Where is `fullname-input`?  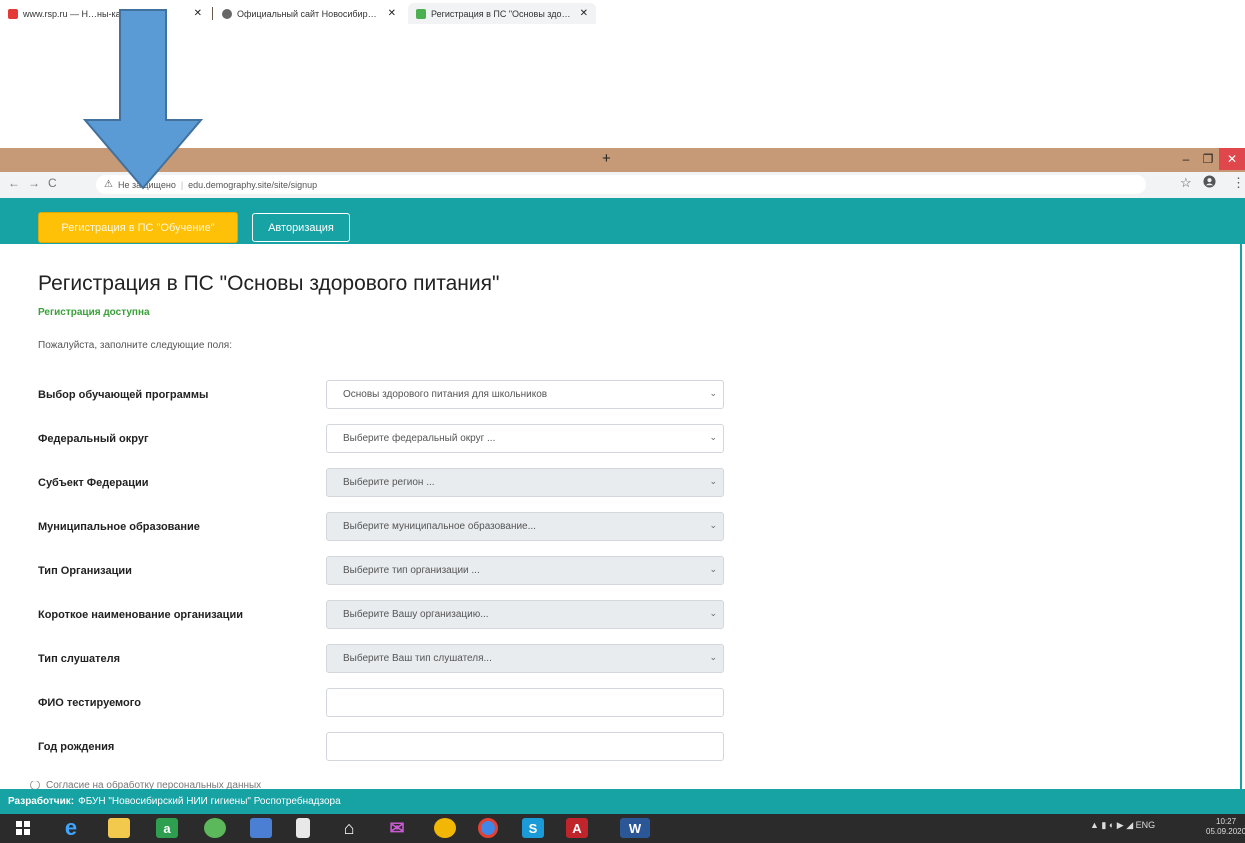 fullname-input is located at coordinates (525, 702).